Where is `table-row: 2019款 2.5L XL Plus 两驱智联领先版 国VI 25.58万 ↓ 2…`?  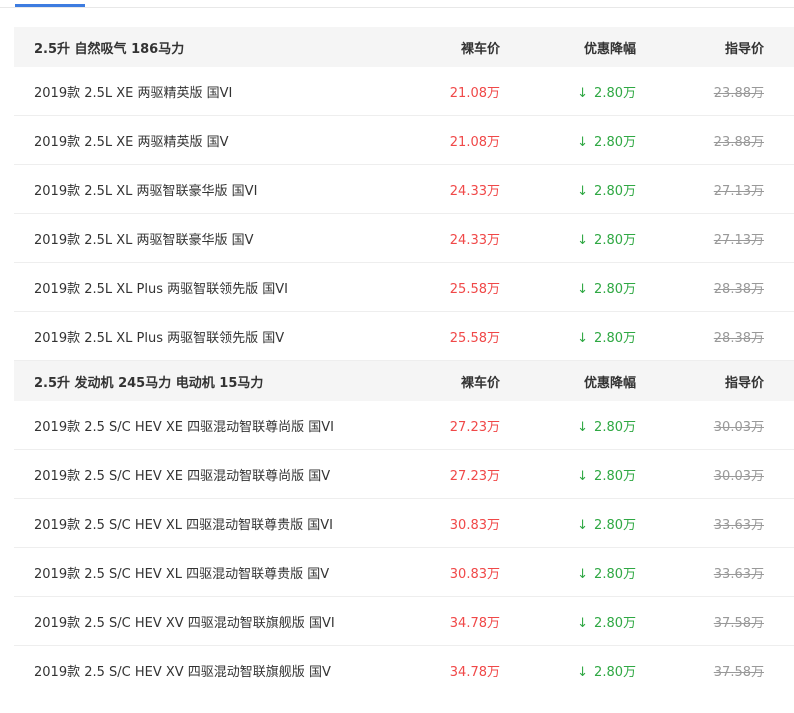 table-row: 2019款 2.5L XL Plus 两驱智联领先版 国VI 25.58万 ↓ 2… is located at coordinates (404, 287).